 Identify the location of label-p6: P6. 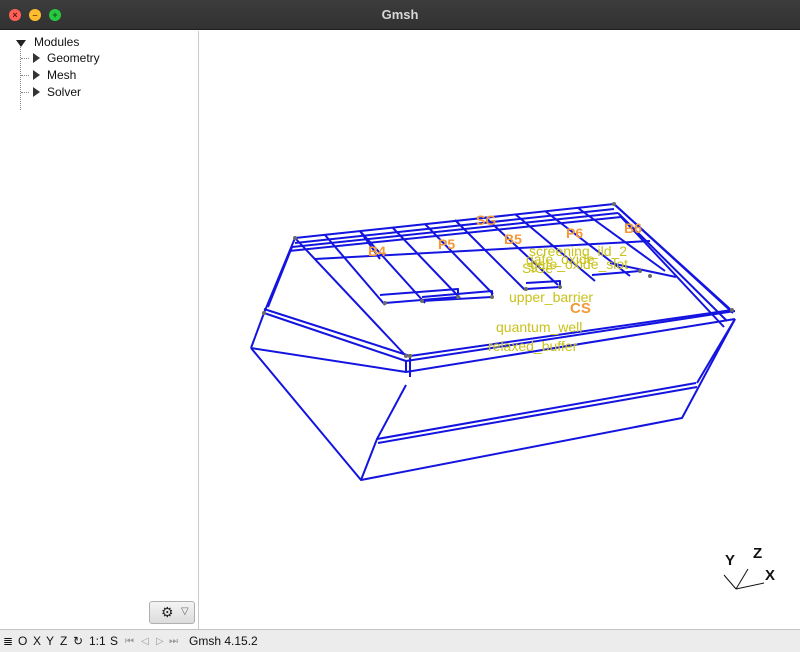
(575, 233).